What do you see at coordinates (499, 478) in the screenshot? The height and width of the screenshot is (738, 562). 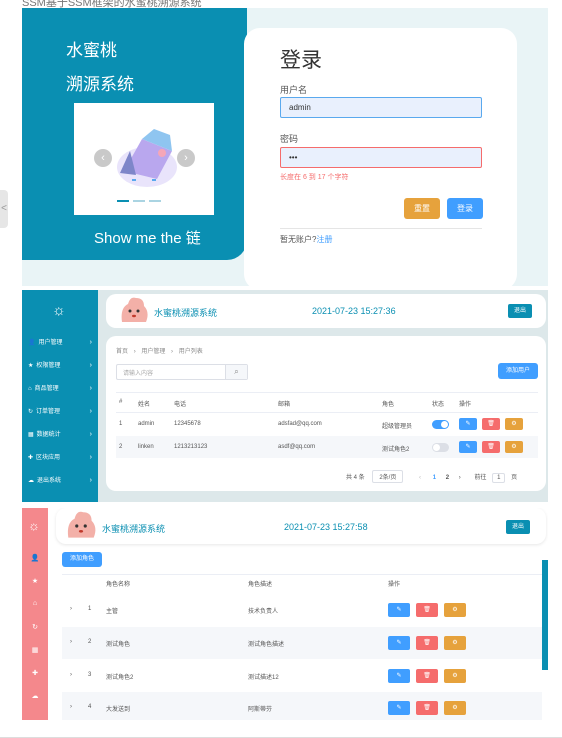 I see `goto-page-input: 1` at bounding box center [499, 478].